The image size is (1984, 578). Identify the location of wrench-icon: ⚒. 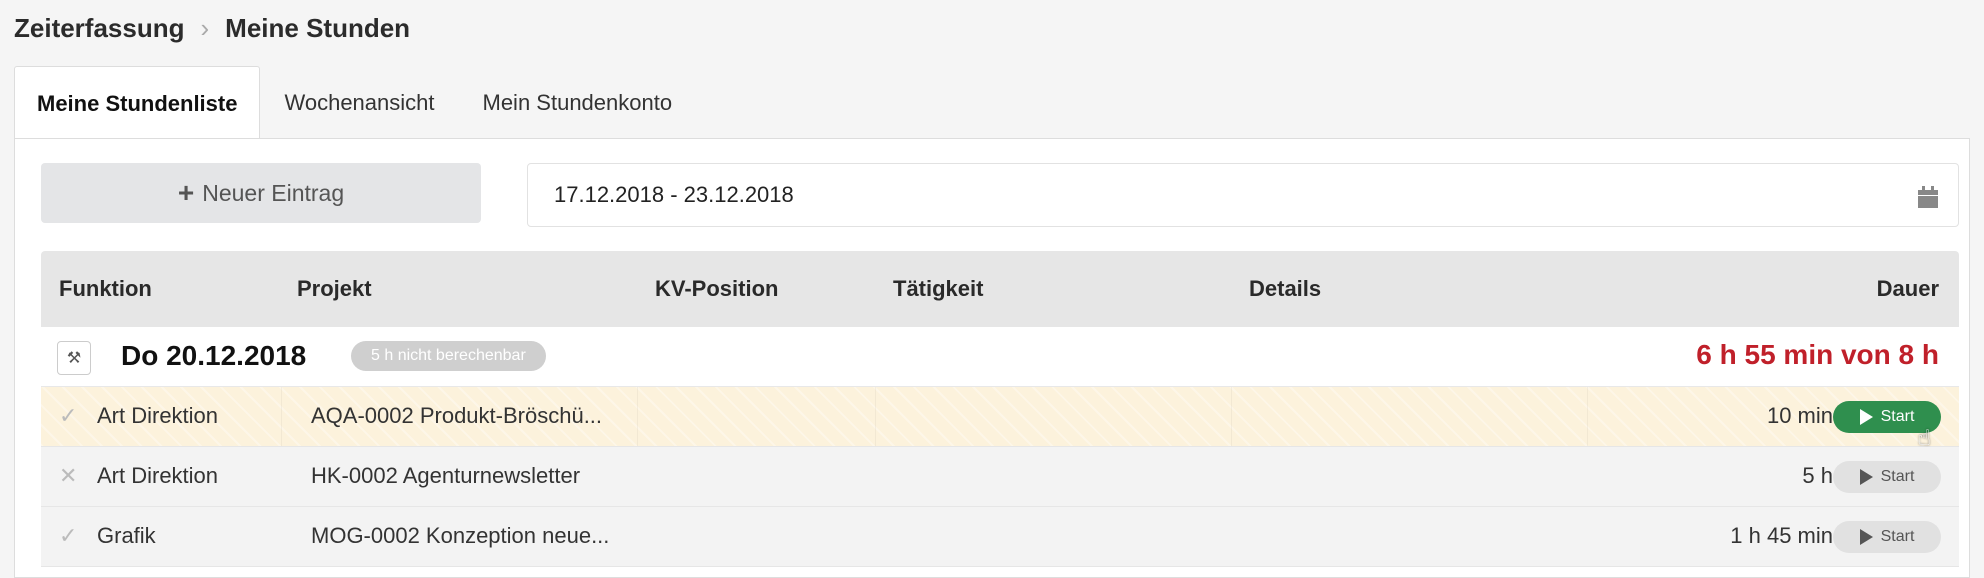
(74, 358).